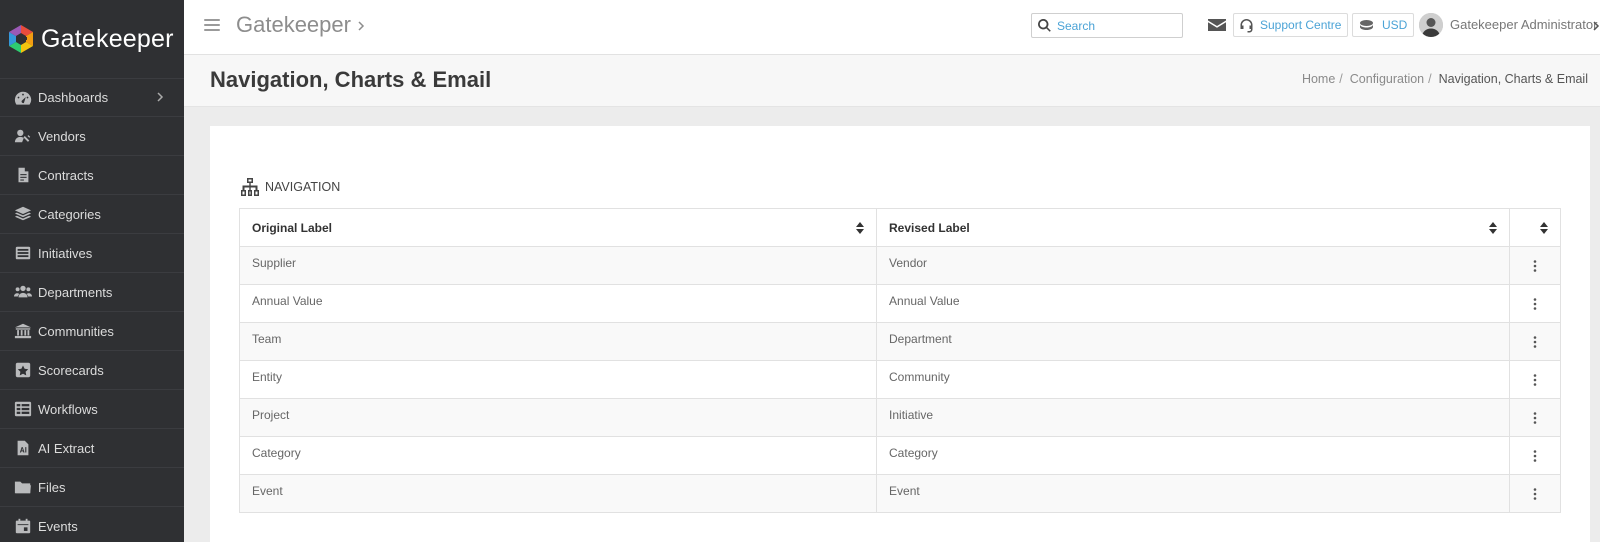  Describe the element at coordinates (1193, 303) in the screenshot. I see `revised-label-cell: Annual Value` at that location.